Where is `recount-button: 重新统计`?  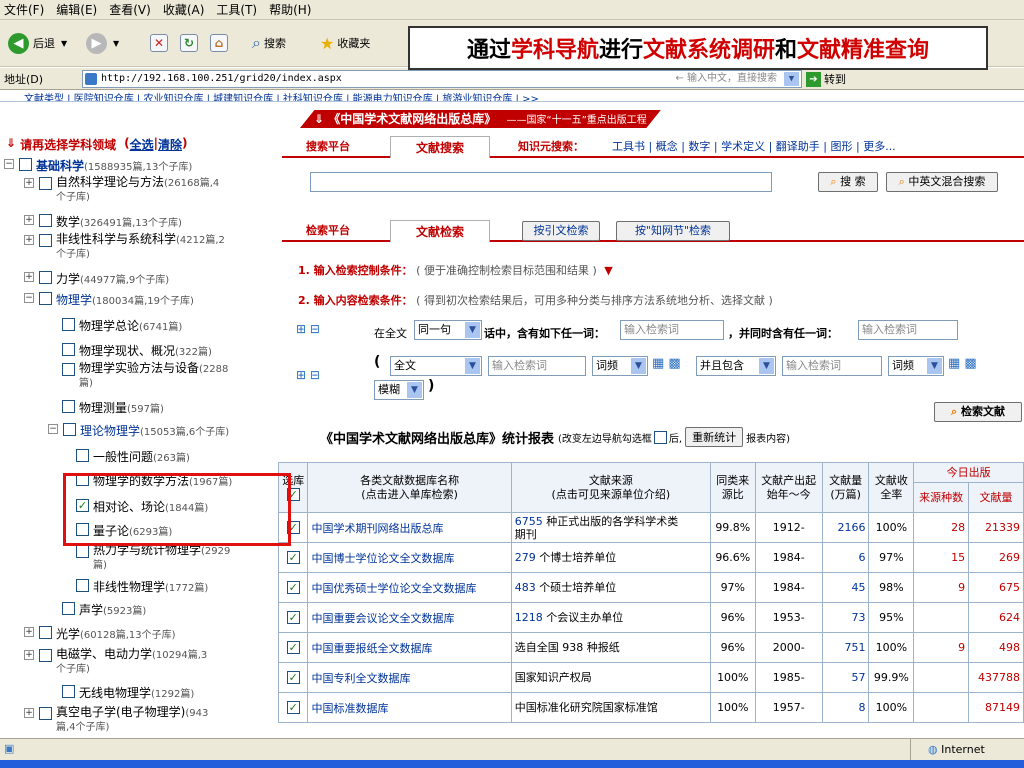 recount-button: 重新统计 is located at coordinates (714, 437).